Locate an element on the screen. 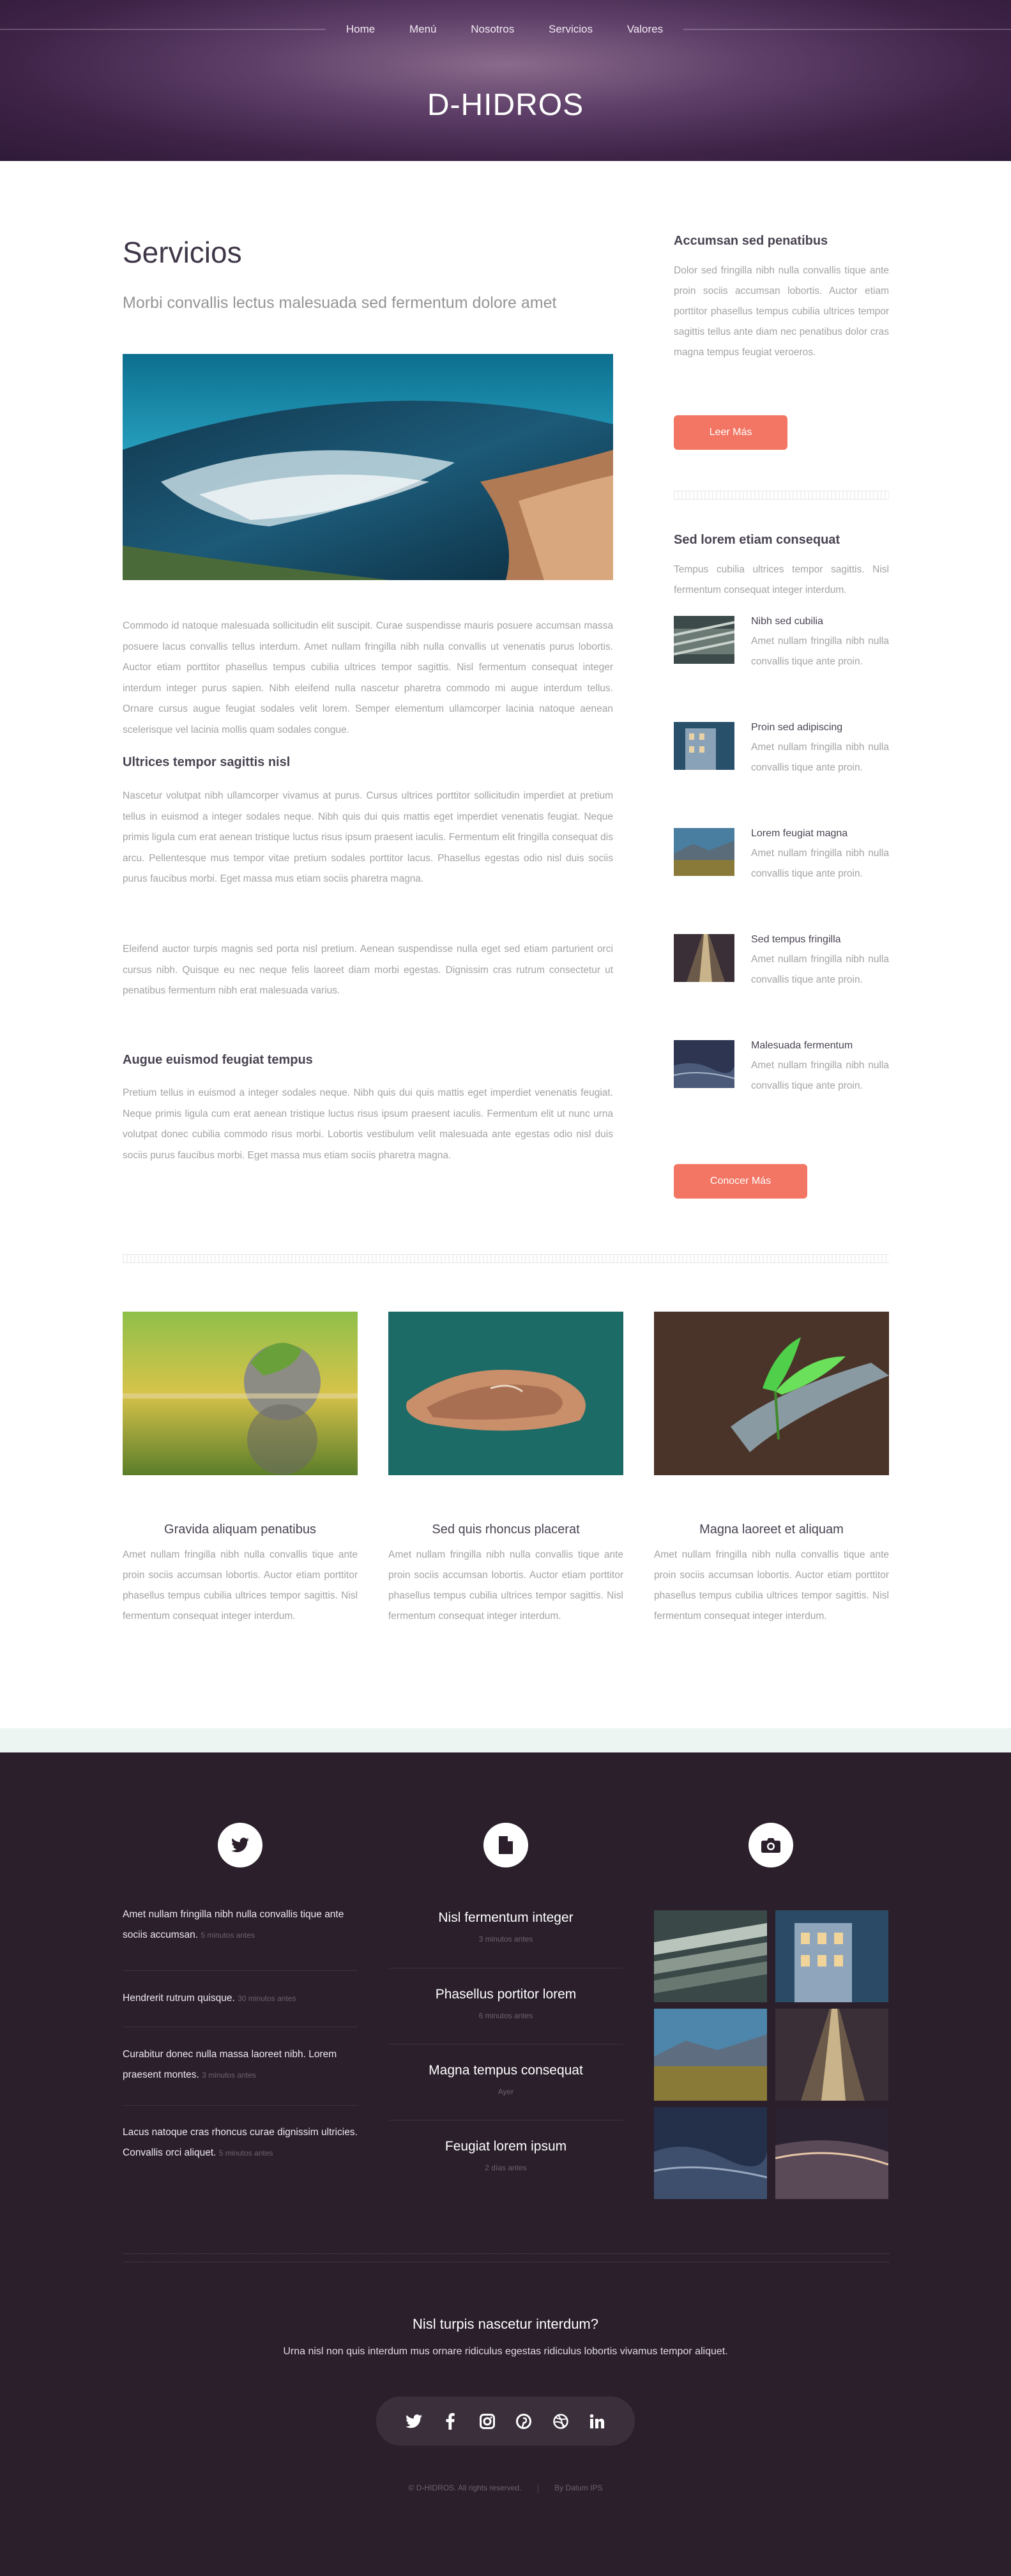  sidebar-box2-title: Sed lorem etiam consequat is located at coordinates (757, 540).